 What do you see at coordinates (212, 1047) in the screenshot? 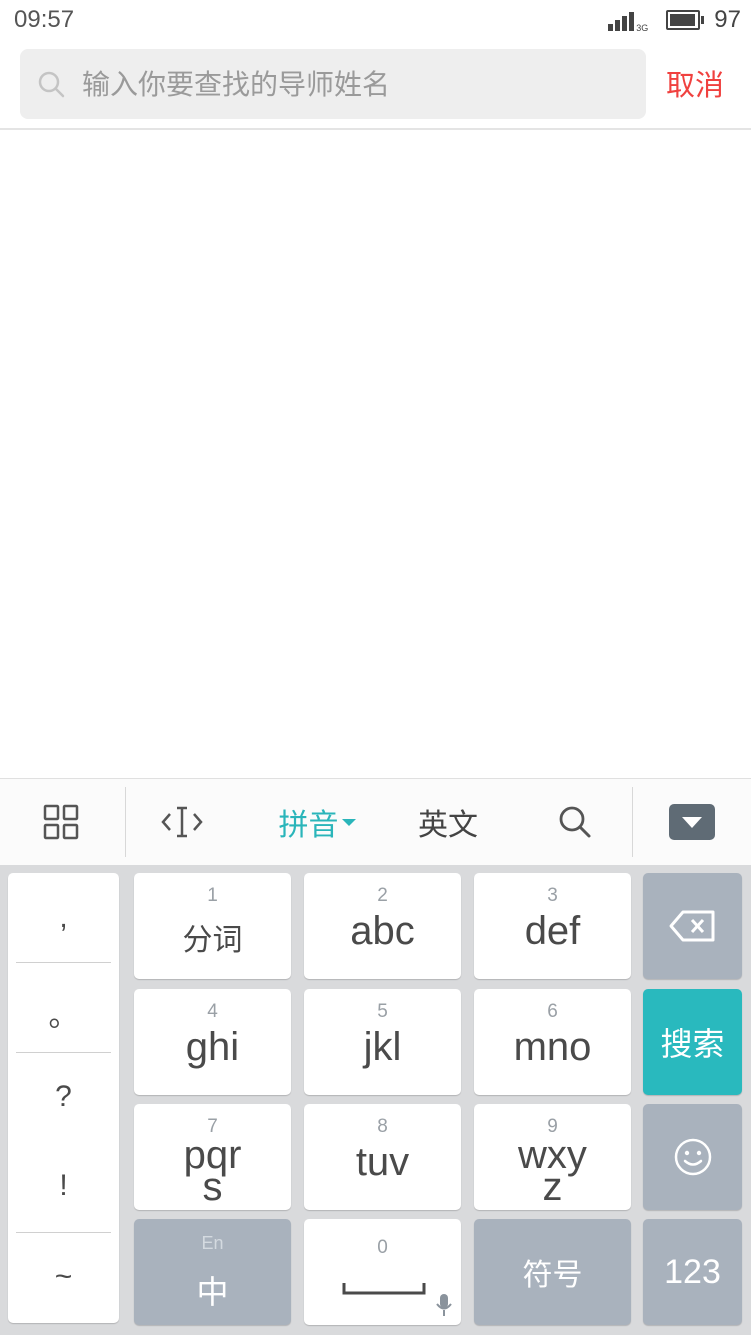
I see `key-label: ghi` at bounding box center [212, 1047].